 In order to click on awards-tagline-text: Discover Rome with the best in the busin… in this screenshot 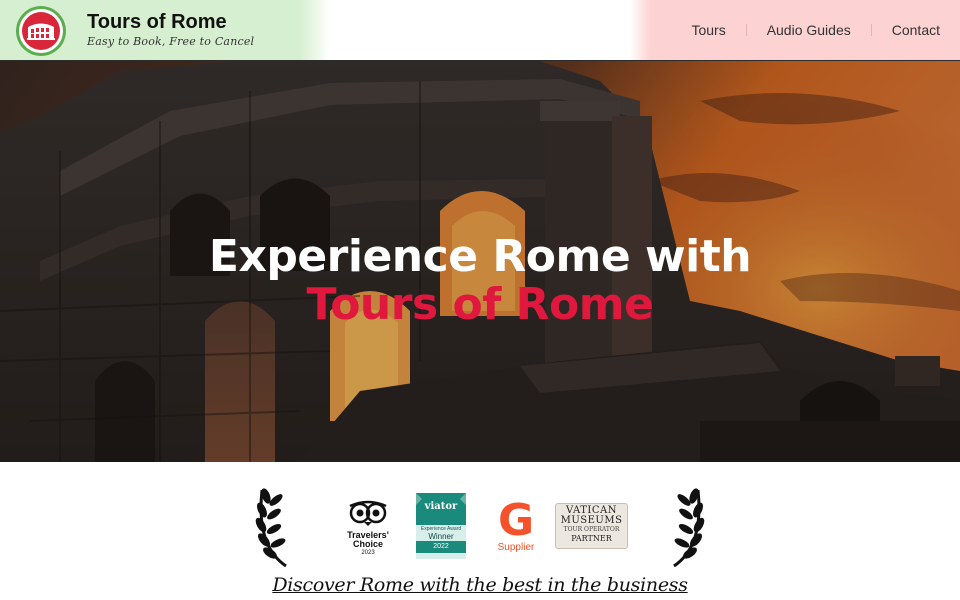, I will do `click(480, 585)`.